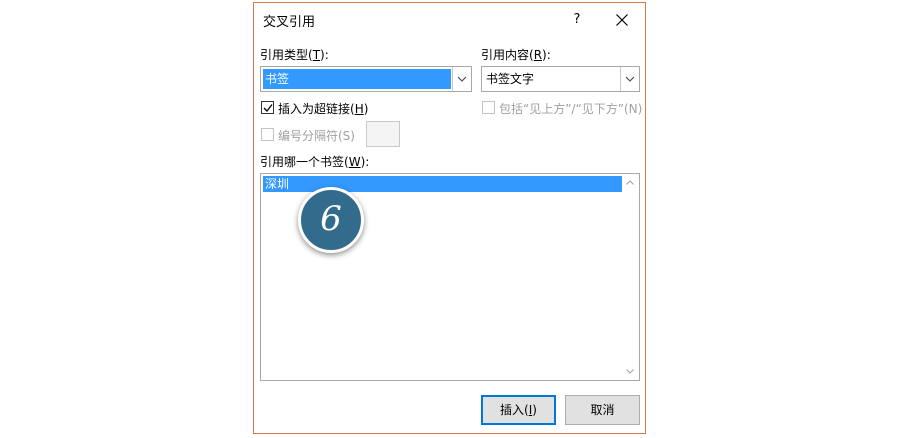 This screenshot has height=438, width=900. I want to click on ref-content-value: 书签文字, so click(510, 79).